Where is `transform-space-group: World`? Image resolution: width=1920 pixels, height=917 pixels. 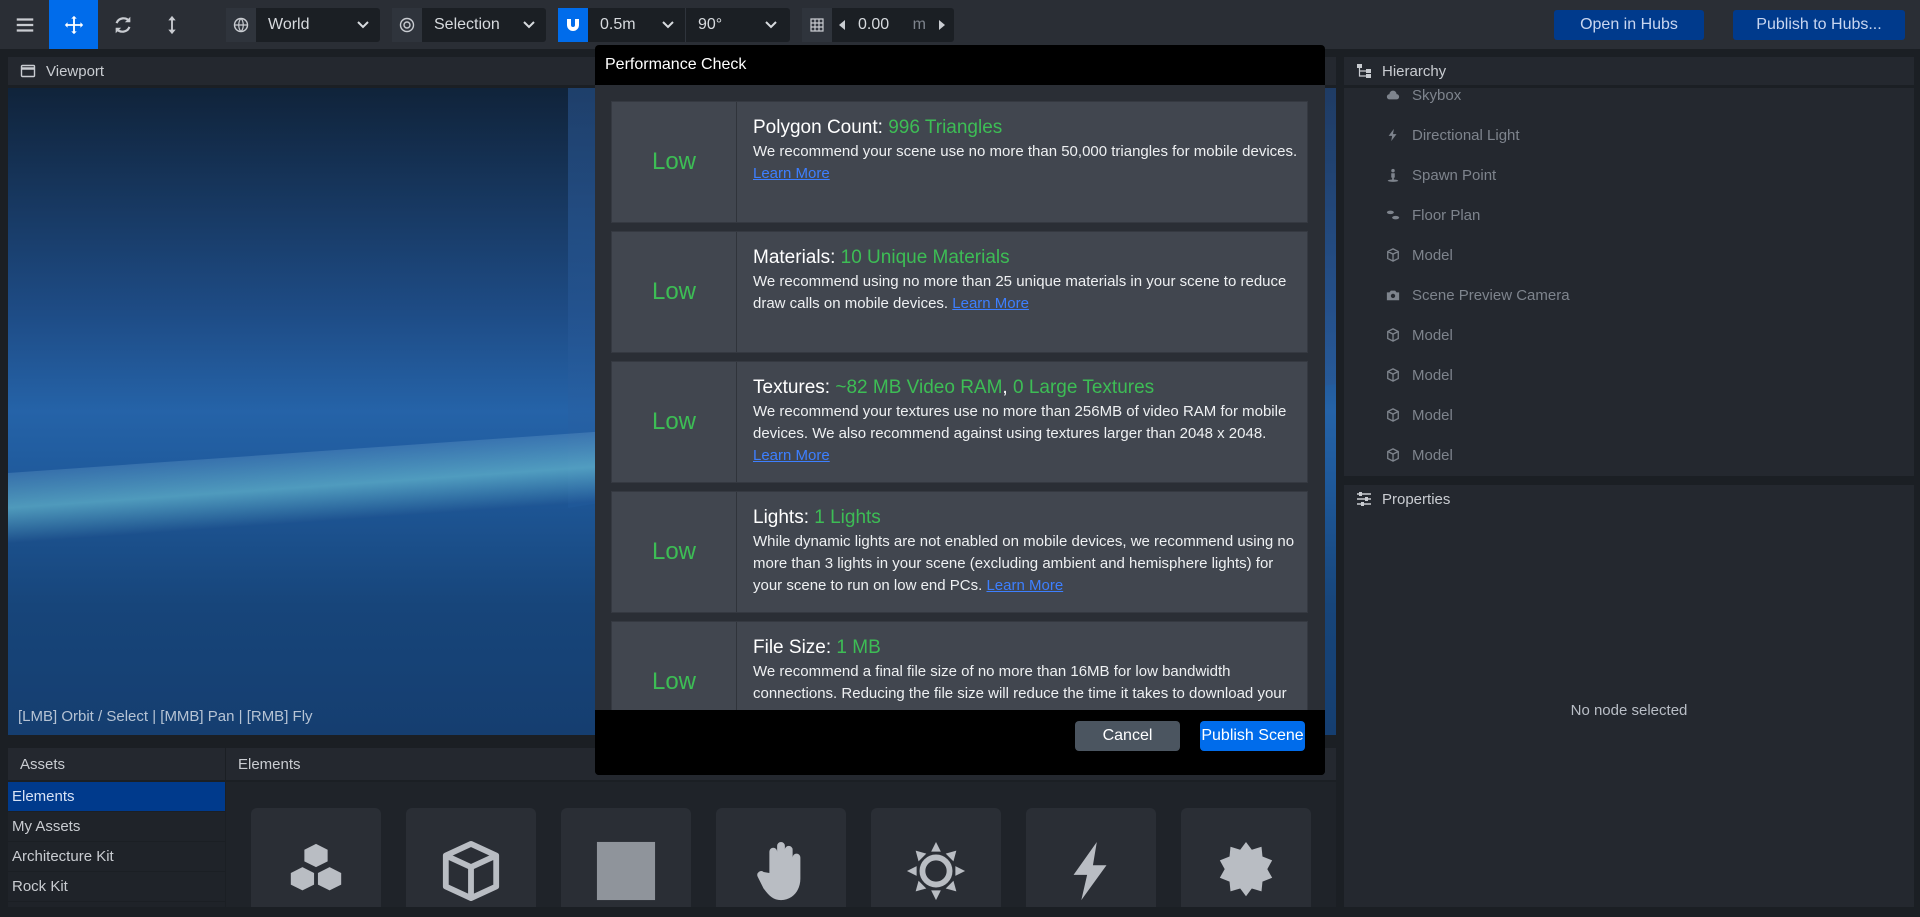 transform-space-group: World is located at coordinates (303, 25).